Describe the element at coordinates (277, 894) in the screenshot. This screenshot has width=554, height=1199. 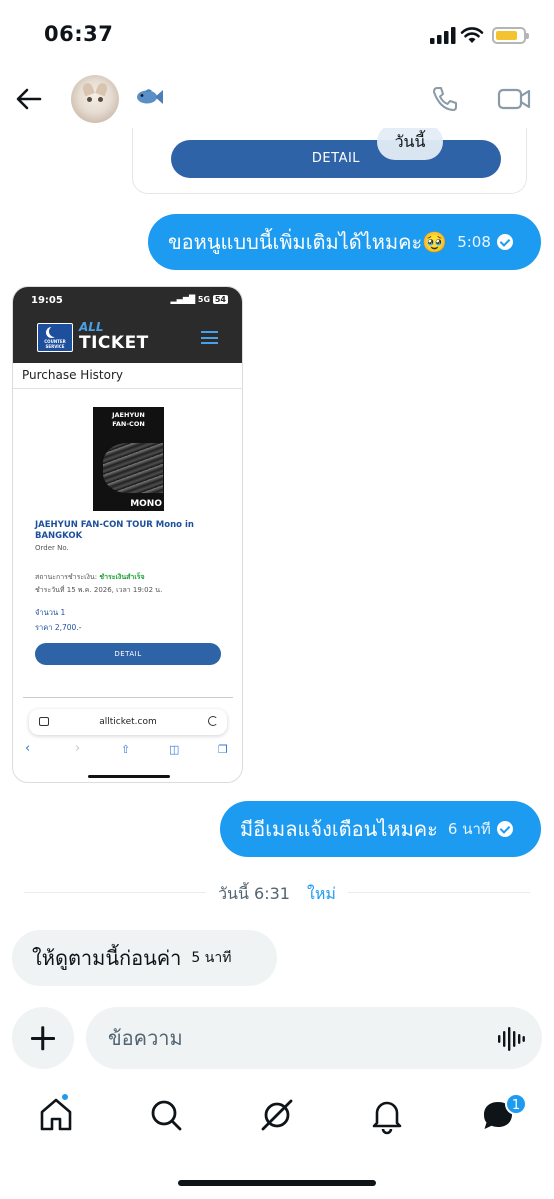
I see `unread-label: วันนี้ 6:31 ใหม่` at that location.